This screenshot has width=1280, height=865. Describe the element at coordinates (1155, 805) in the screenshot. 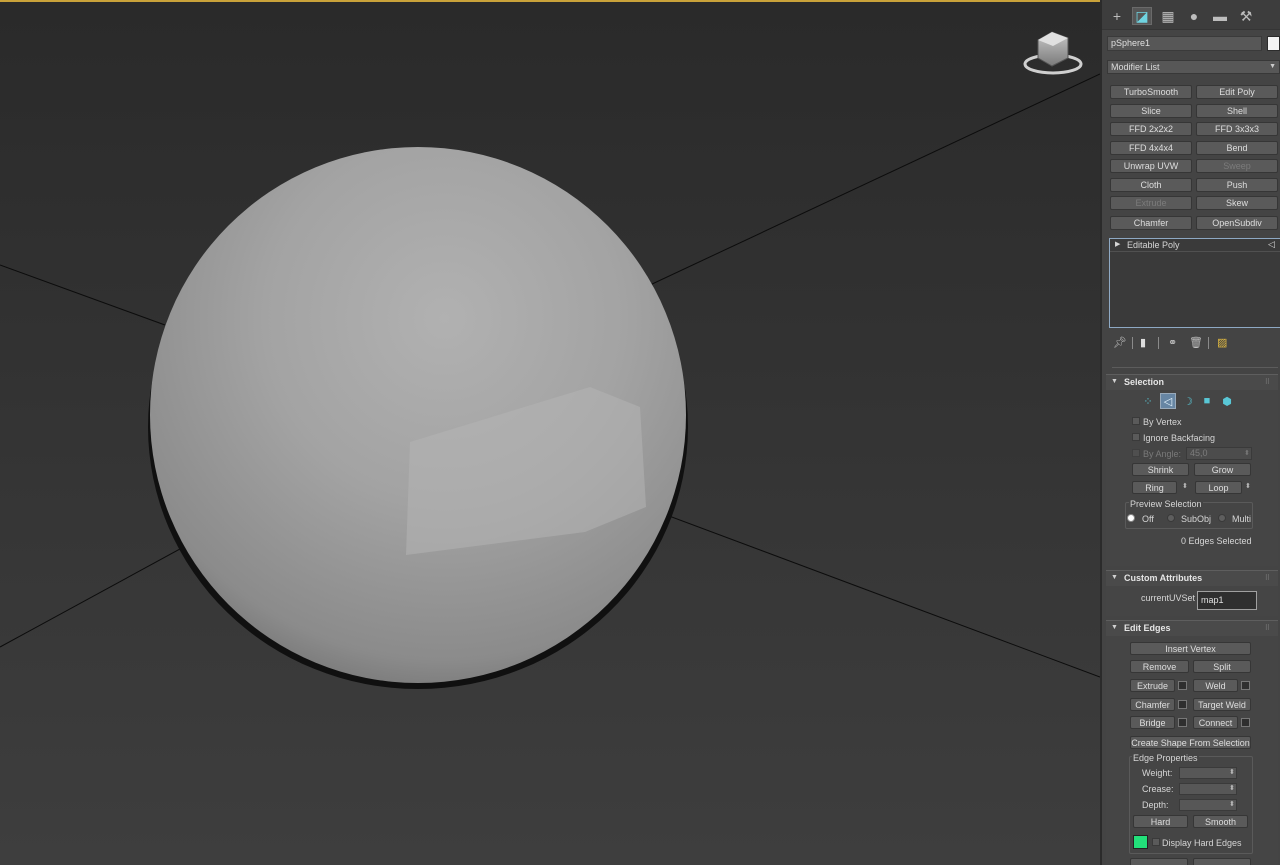

I see `depth-label: Depth:` at that location.